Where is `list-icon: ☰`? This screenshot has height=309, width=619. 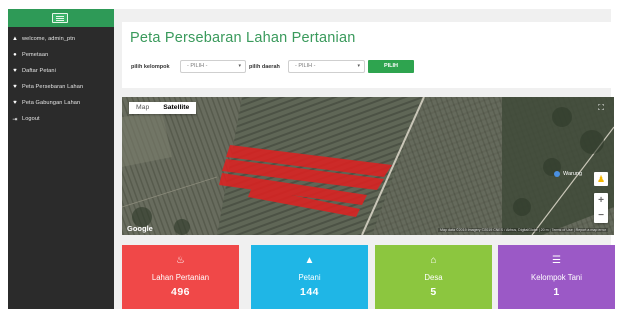
list-icon: ☰ is located at coordinates (556, 260).